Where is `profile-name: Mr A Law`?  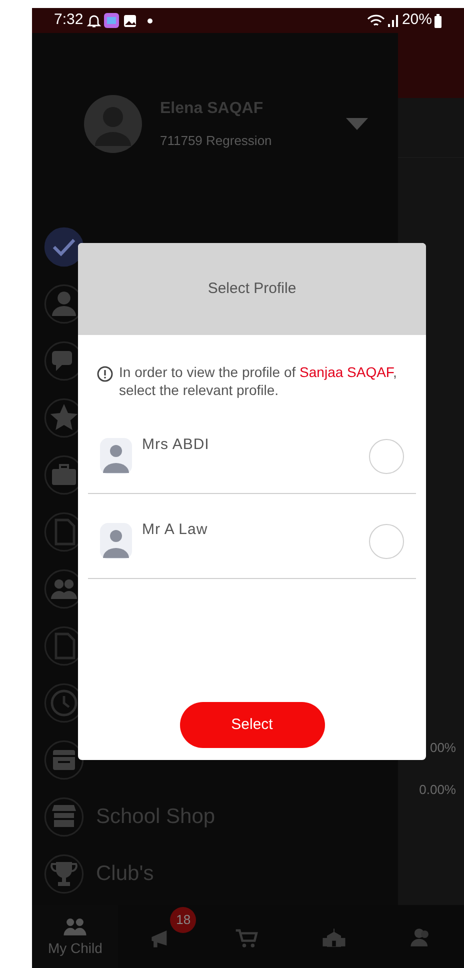
profile-name: Mr A Law is located at coordinates (255, 530).